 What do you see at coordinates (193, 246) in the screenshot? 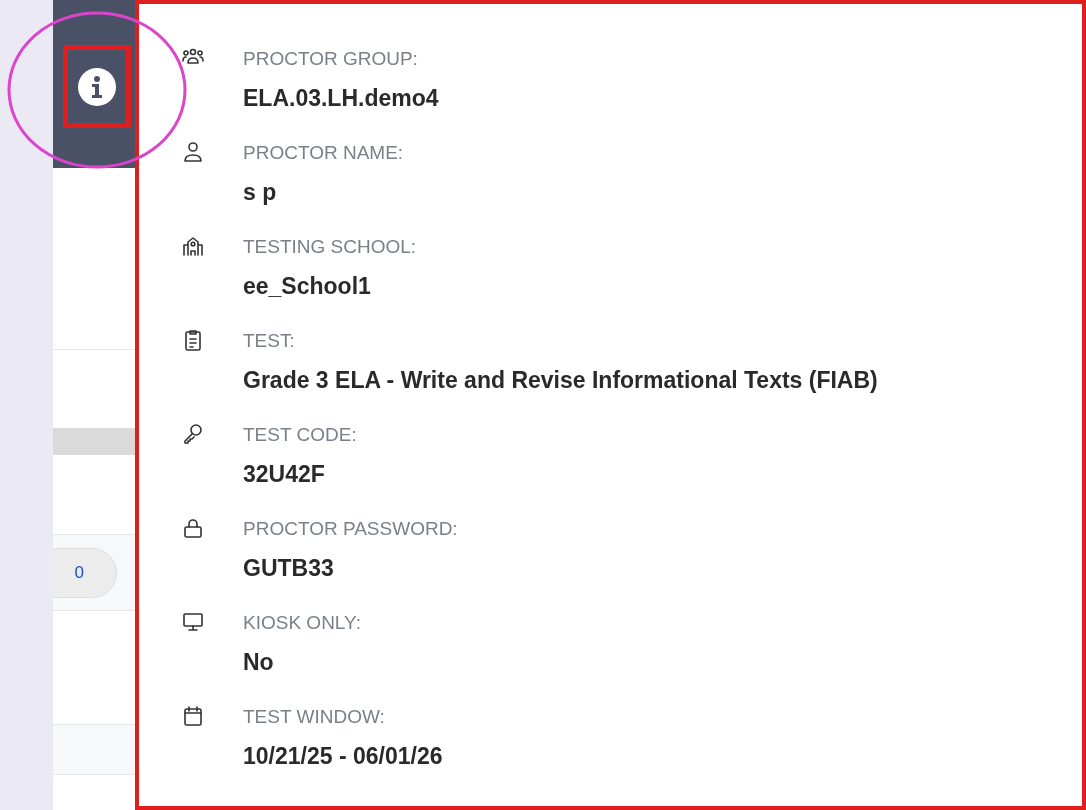
I see `school-icon` at bounding box center [193, 246].